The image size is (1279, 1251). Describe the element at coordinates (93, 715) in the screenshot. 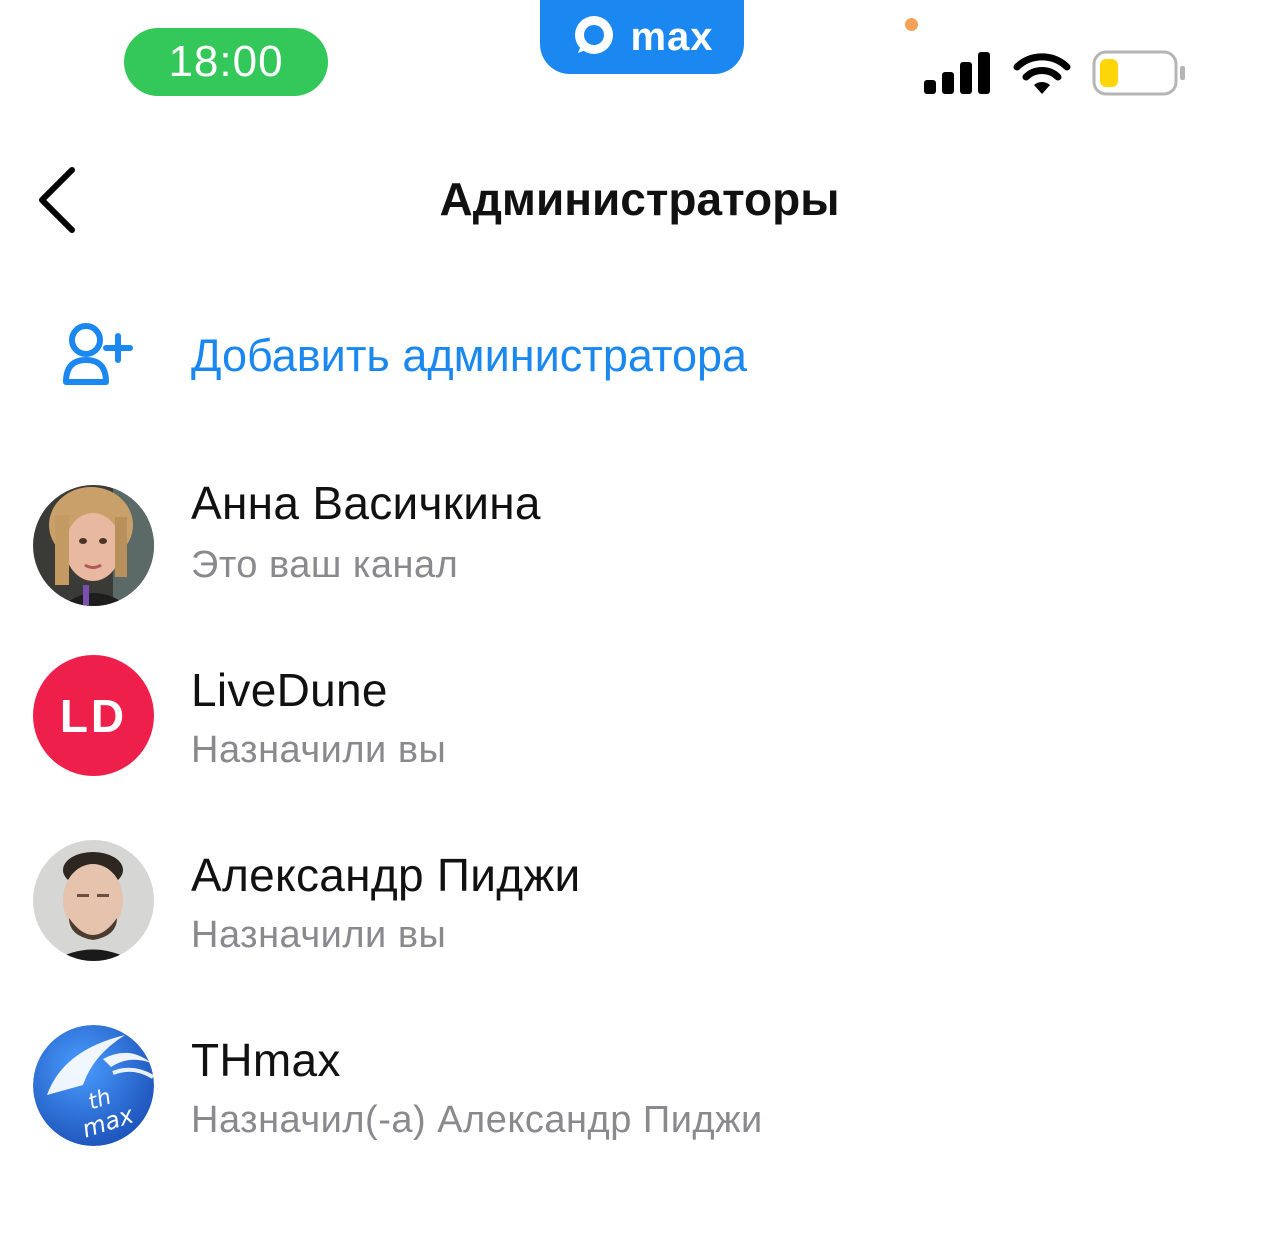

I see `avatar: LD` at that location.